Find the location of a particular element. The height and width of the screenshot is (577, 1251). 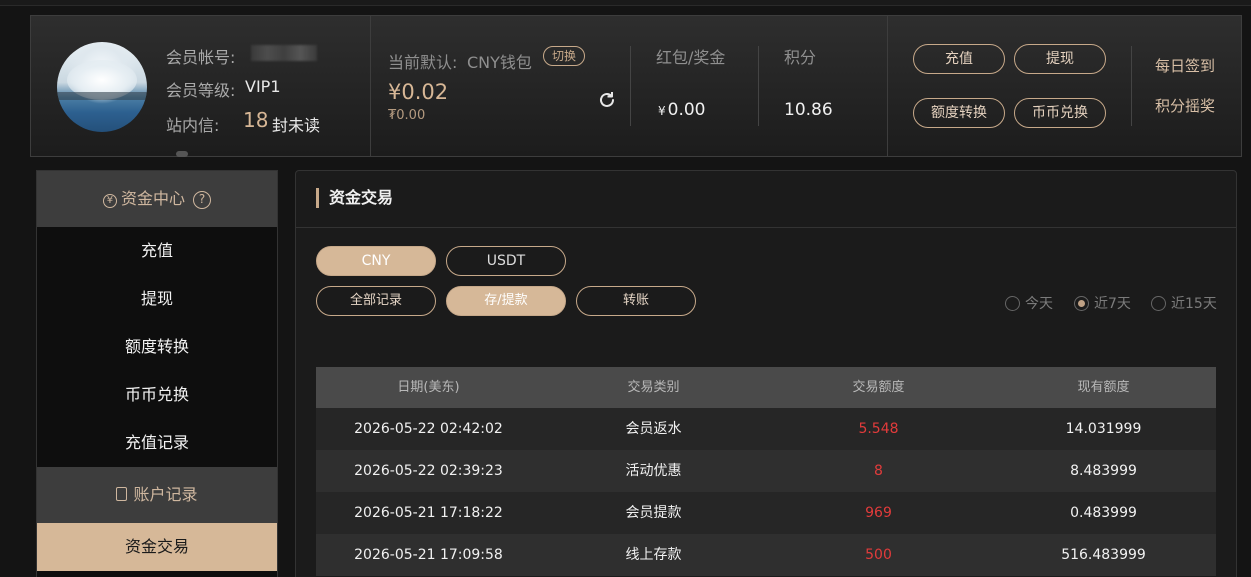

cell-date: 2026-05-22 02:39:23 is located at coordinates (428, 471).